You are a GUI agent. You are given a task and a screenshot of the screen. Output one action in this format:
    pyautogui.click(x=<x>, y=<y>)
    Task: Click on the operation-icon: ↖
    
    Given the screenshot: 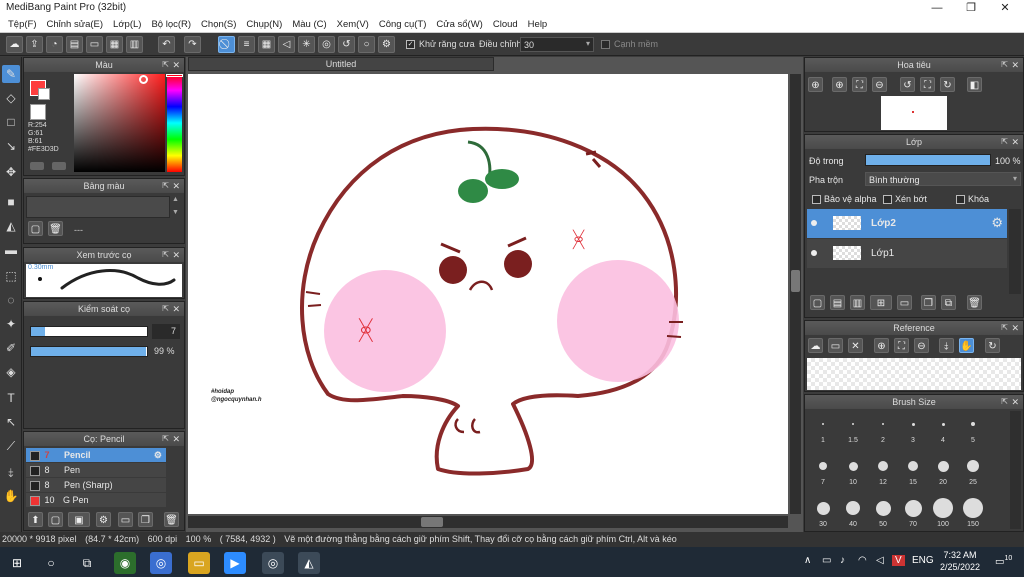 What is the action you would take?
    pyautogui.click(x=11, y=422)
    